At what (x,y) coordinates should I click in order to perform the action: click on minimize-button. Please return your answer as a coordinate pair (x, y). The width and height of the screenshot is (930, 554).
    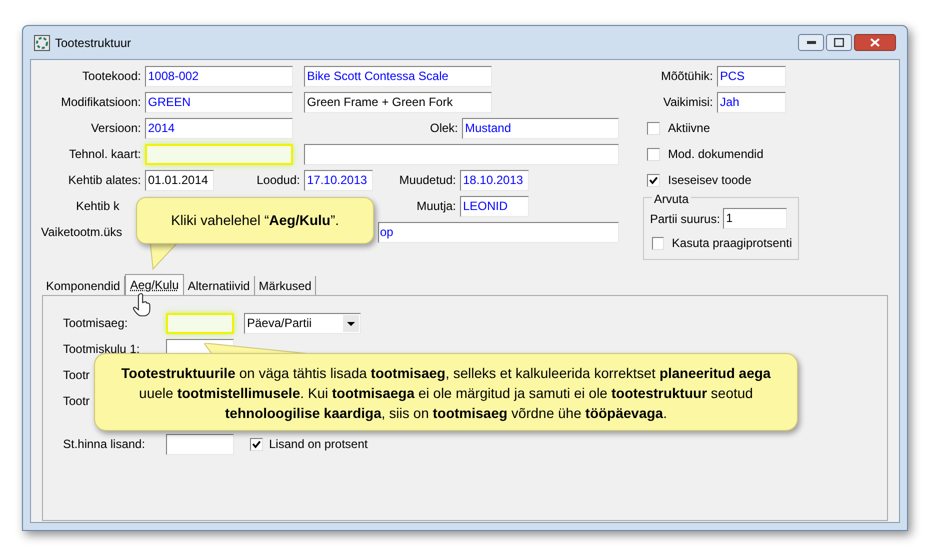
    Looking at the image, I should click on (811, 42).